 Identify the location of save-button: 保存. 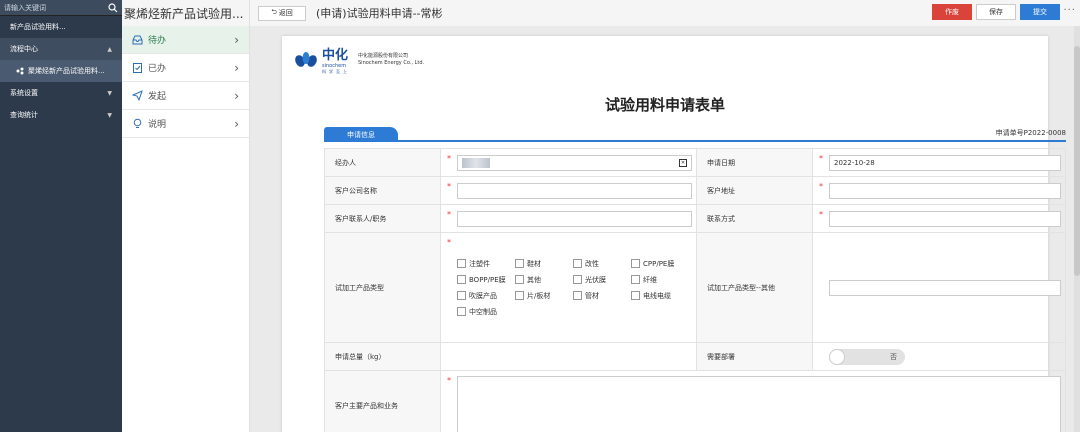
(996, 12).